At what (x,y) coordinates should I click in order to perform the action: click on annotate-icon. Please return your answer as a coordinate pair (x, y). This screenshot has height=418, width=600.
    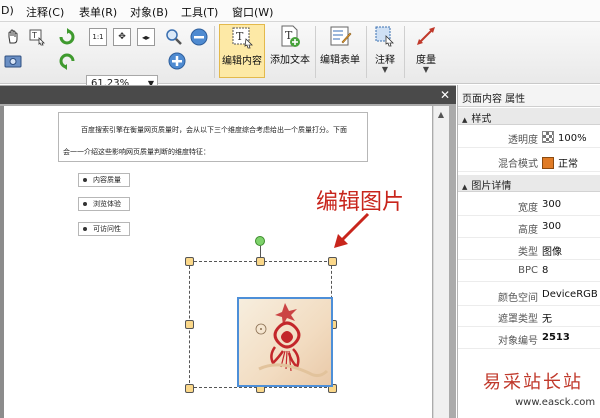
    Looking at the image, I should click on (384, 36).